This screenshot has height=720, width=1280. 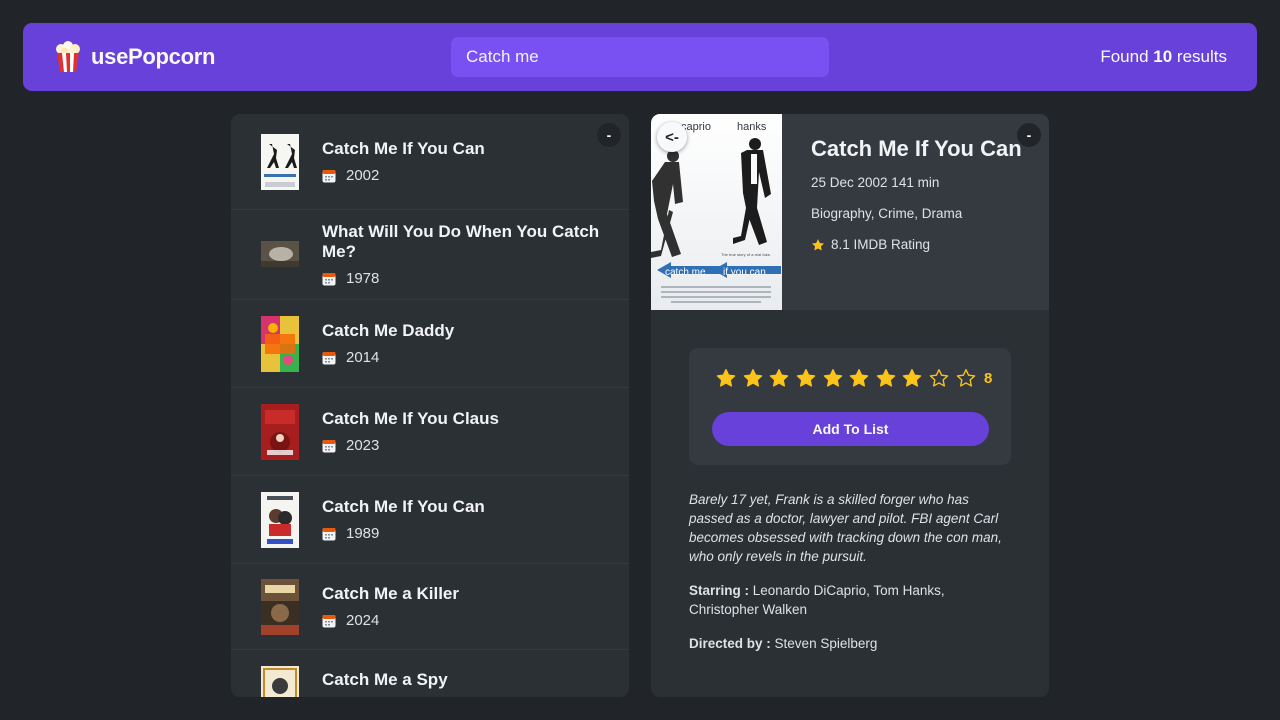 What do you see at coordinates (850, 429) in the screenshot?
I see `add-to-list-button: Add To List` at bounding box center [850, 429].